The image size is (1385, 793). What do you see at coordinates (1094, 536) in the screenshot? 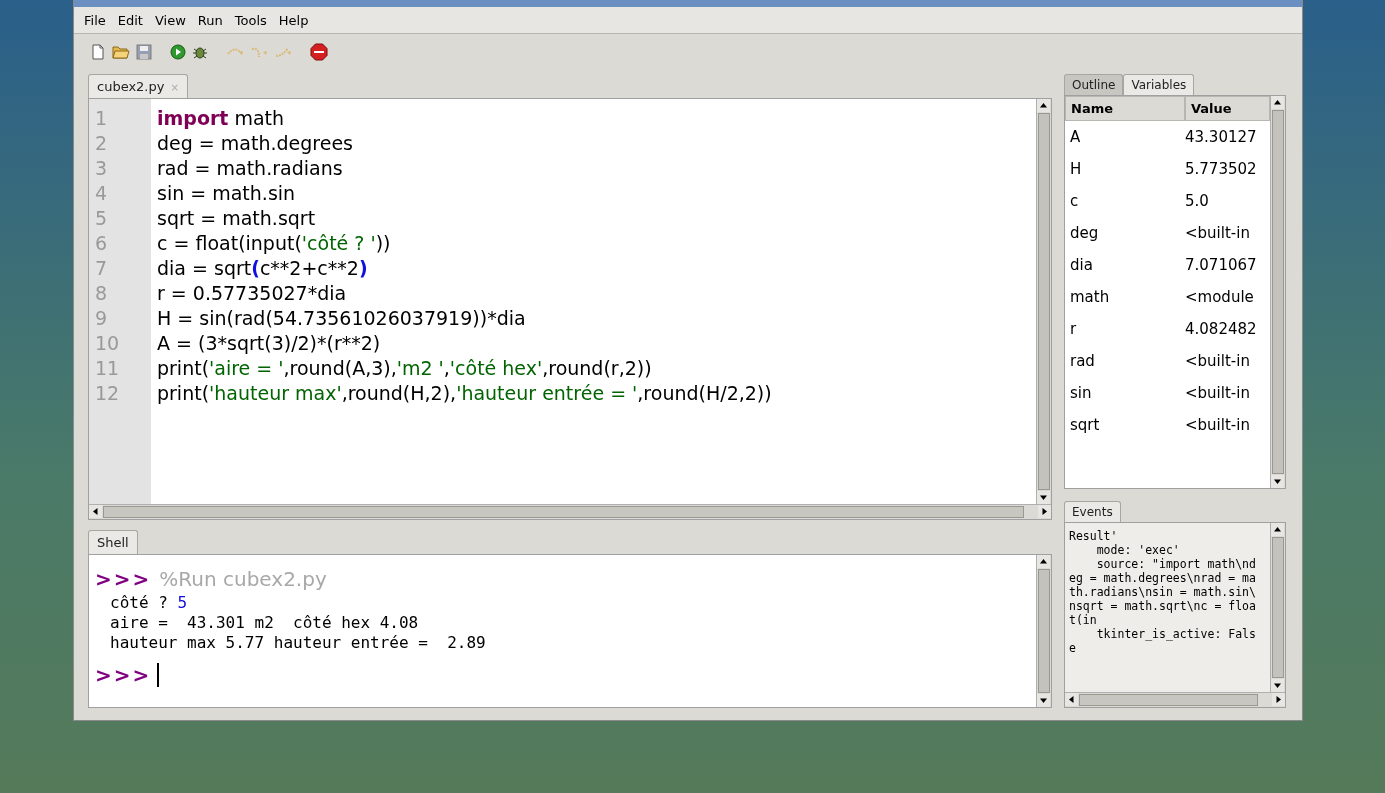
I see `event-log-line: Result'` at bounding box center [1094, 536].